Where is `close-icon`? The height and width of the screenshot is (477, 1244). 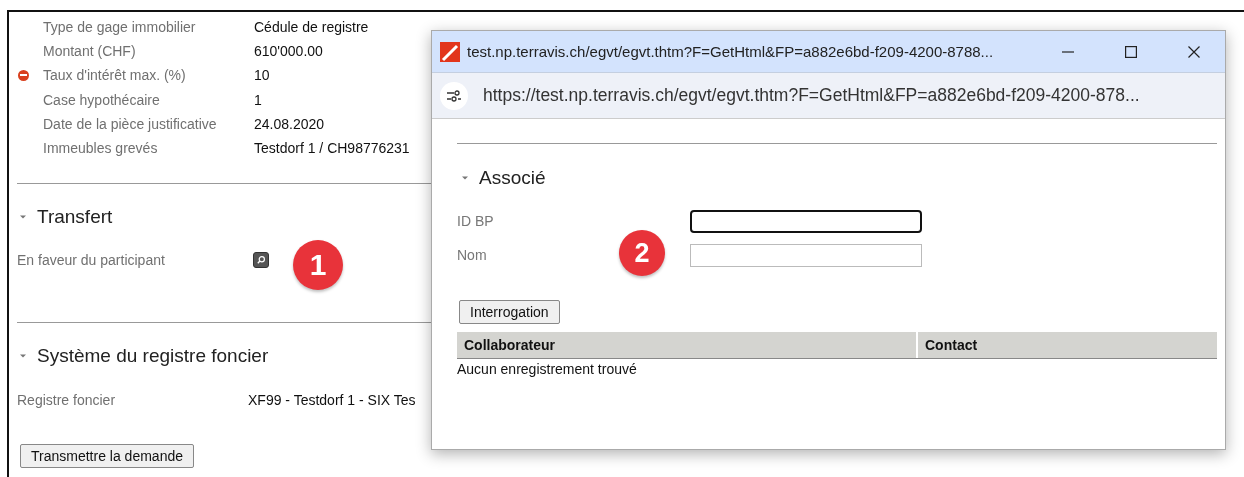
close-icon is located at coordinates (1193, 51).